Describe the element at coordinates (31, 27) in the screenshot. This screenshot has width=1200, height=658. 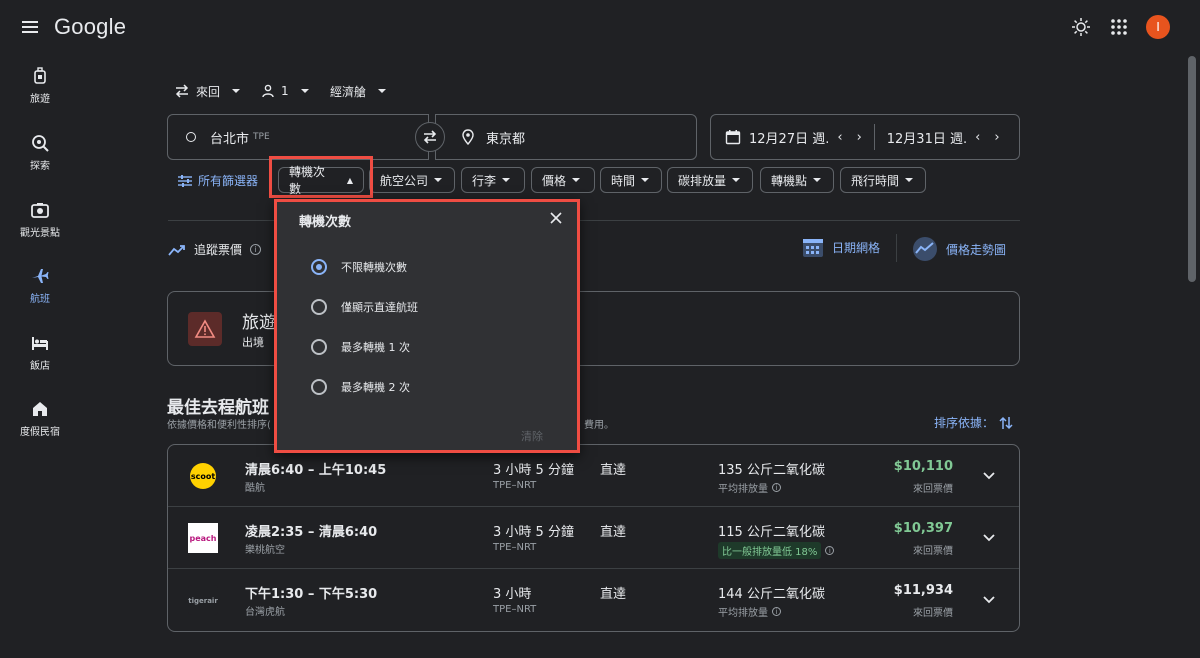
I see `main-menu-icon` at that location.